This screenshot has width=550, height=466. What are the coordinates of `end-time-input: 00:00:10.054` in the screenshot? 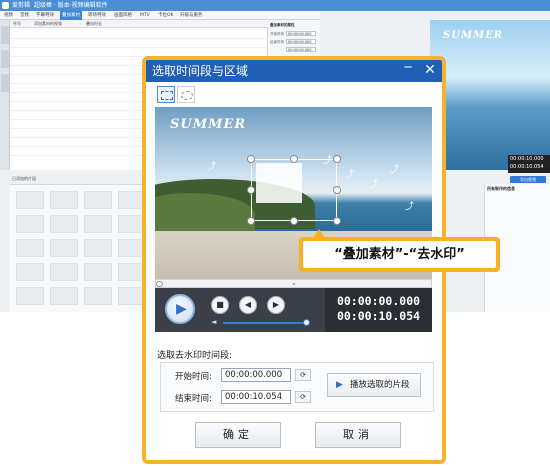 It's located at (256, 397).